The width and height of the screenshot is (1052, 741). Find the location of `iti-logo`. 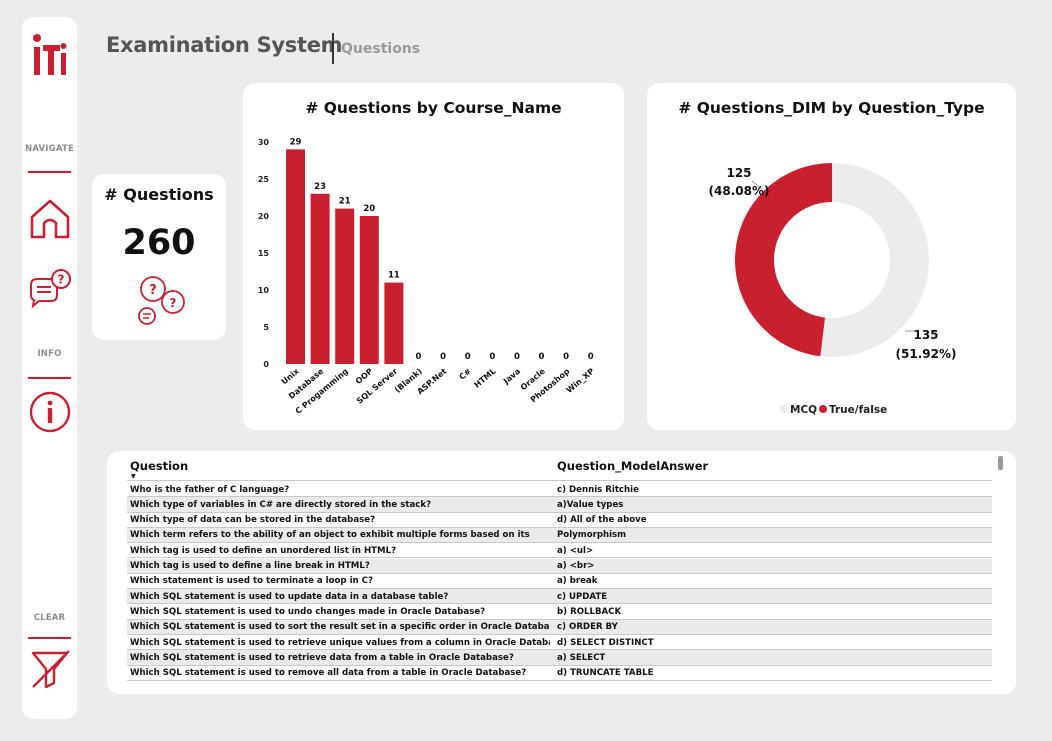

iti-logo is located at coordinates (50, 54).